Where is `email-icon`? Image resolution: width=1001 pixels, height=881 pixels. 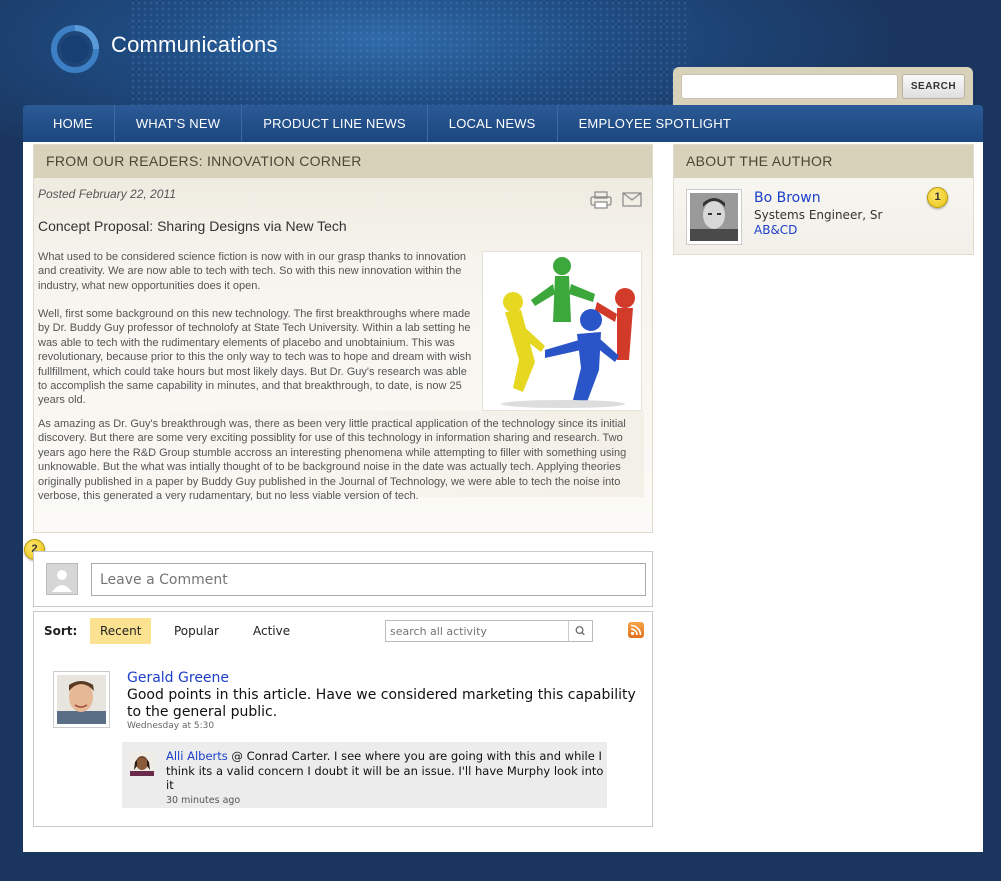
email-icon is located at coordinates (632, 199).